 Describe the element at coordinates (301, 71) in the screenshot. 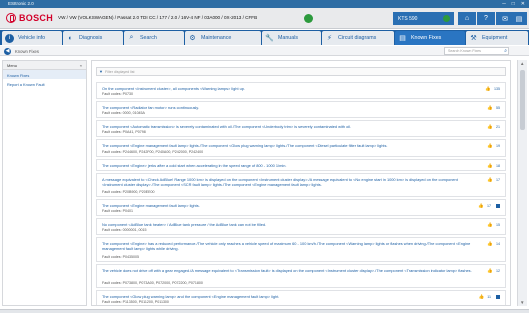

I see `filter-input: ▼ Filter displayed list` at that location.